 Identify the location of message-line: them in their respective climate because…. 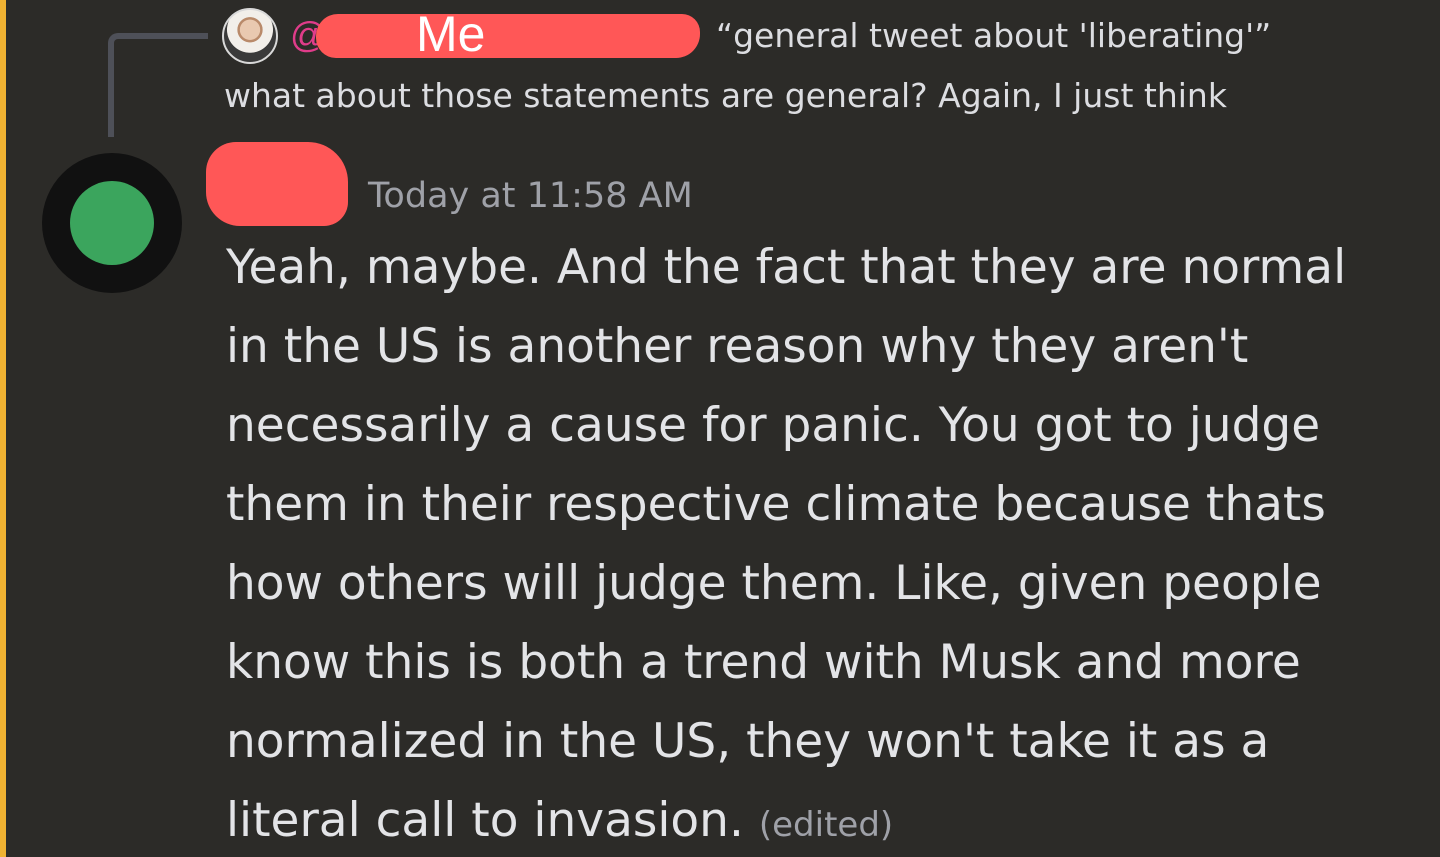
(776, 504).